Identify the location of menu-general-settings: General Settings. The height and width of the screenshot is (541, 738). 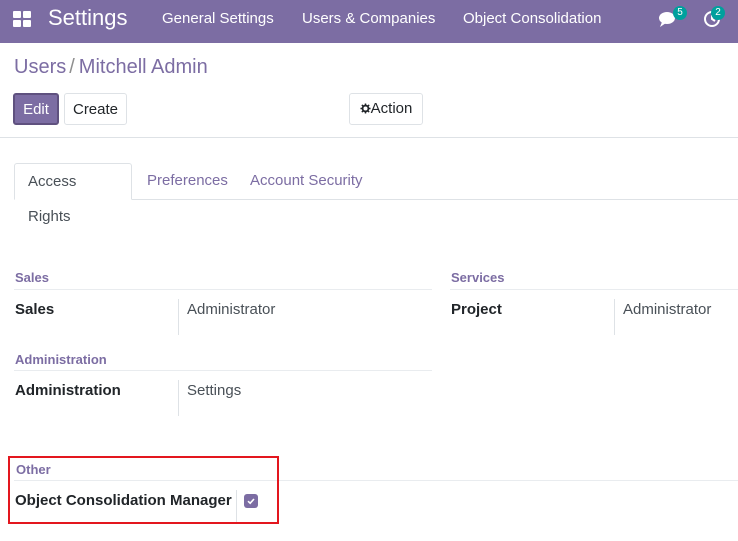
(218, 19).